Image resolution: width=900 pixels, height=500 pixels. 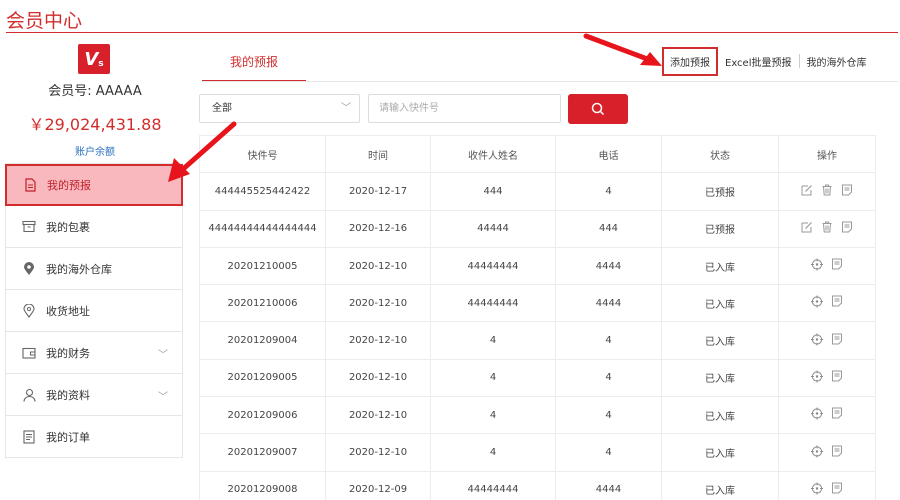 I want to click on account-balance-link: 账户余额, so click(x=95, y=150).